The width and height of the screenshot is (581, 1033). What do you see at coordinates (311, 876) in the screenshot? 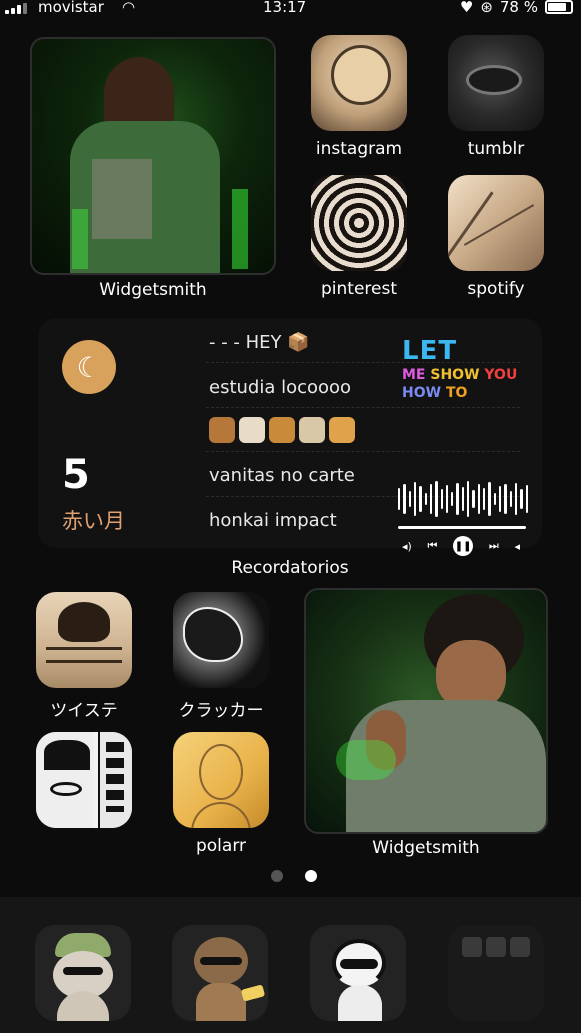
I see `page-dot-active` at bounding box center [311, 876].